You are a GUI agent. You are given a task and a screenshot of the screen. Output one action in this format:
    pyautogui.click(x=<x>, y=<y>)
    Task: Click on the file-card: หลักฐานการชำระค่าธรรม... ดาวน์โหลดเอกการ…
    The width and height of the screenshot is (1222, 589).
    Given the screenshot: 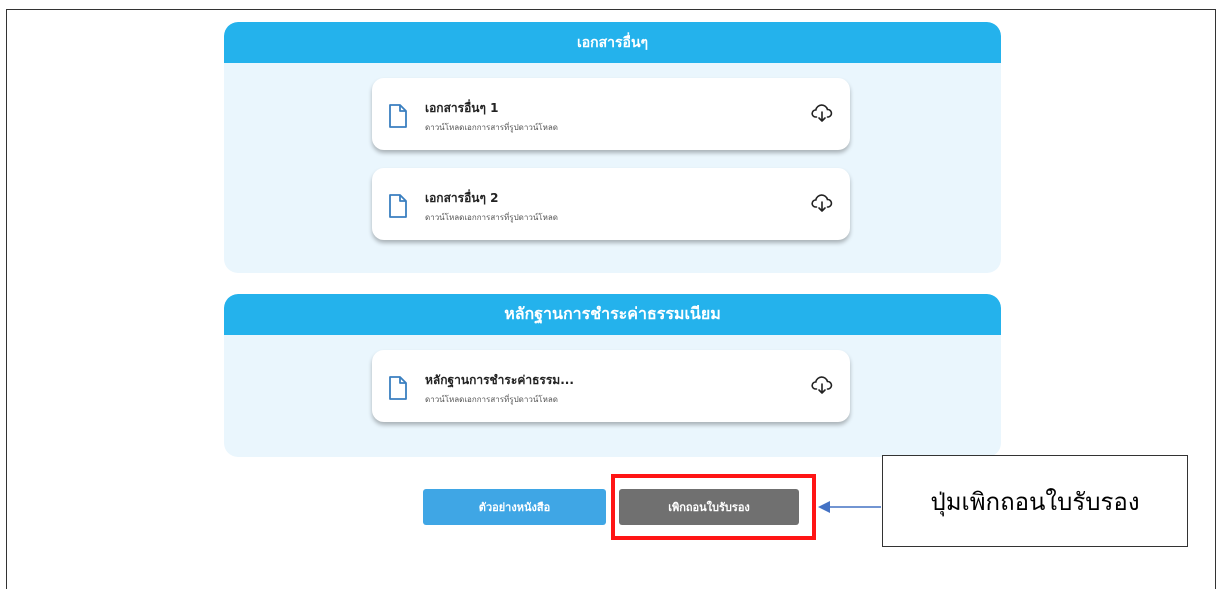 What is the action you would take?
    pyautogui.click(x=611, y=386)
    